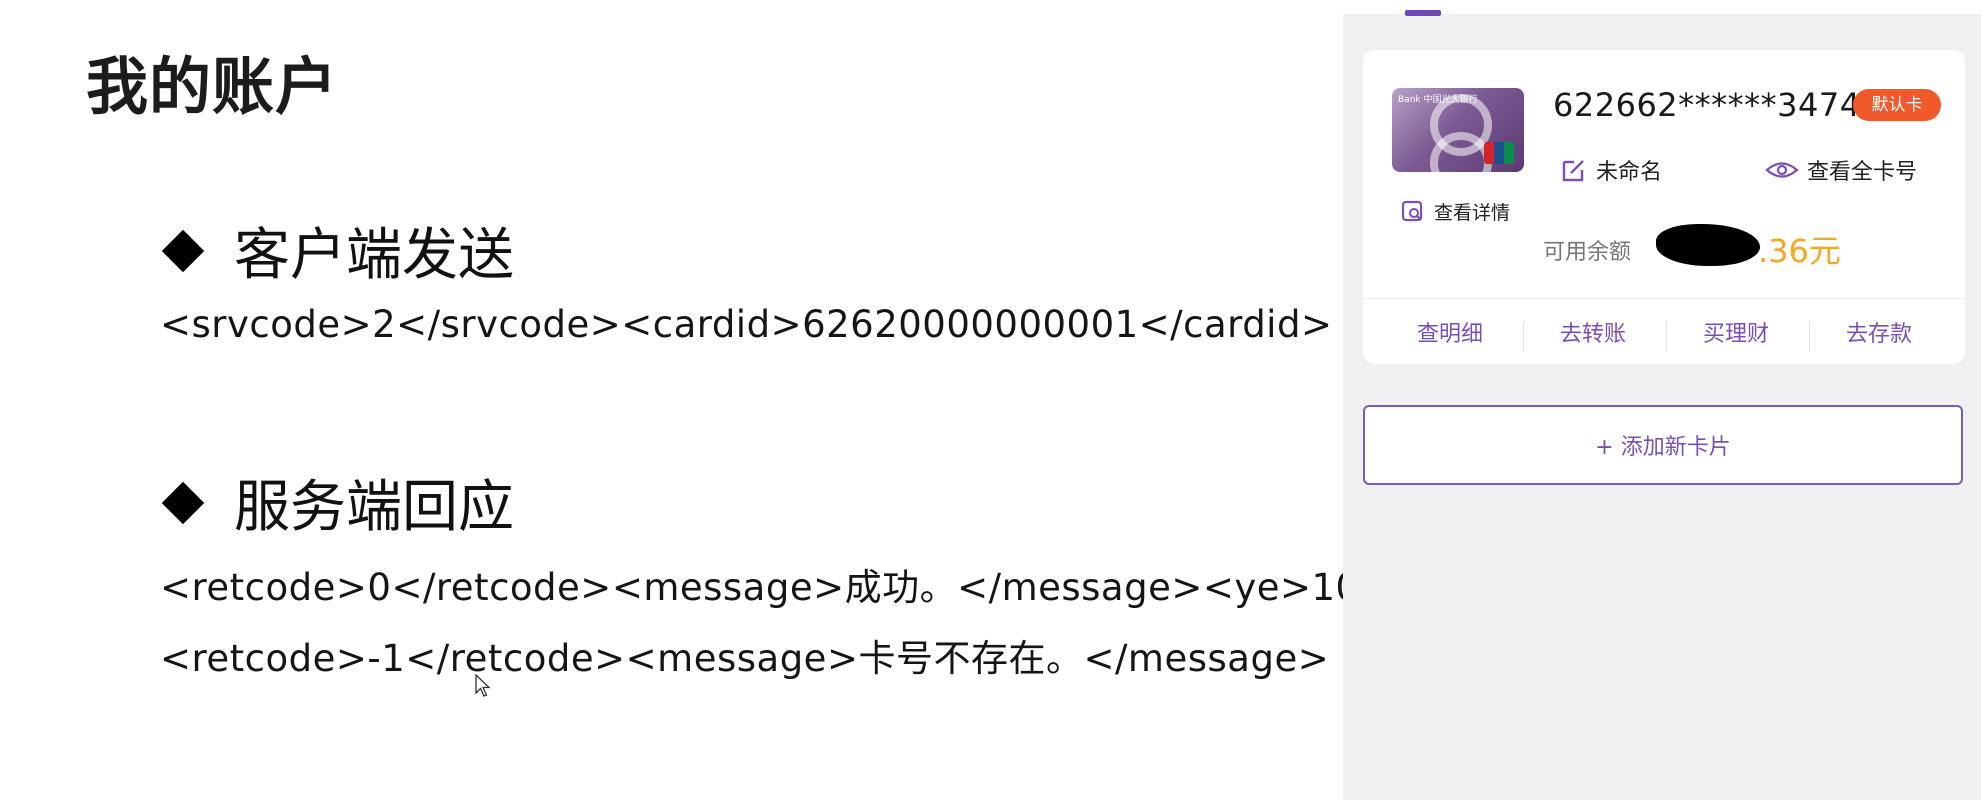 This screenshot has height=800, width=1981. What do you see at coordinates (1897, 105) in the screenshot?
I see `default-card-badge: 默认卡` at bounding box center [1897, 105].